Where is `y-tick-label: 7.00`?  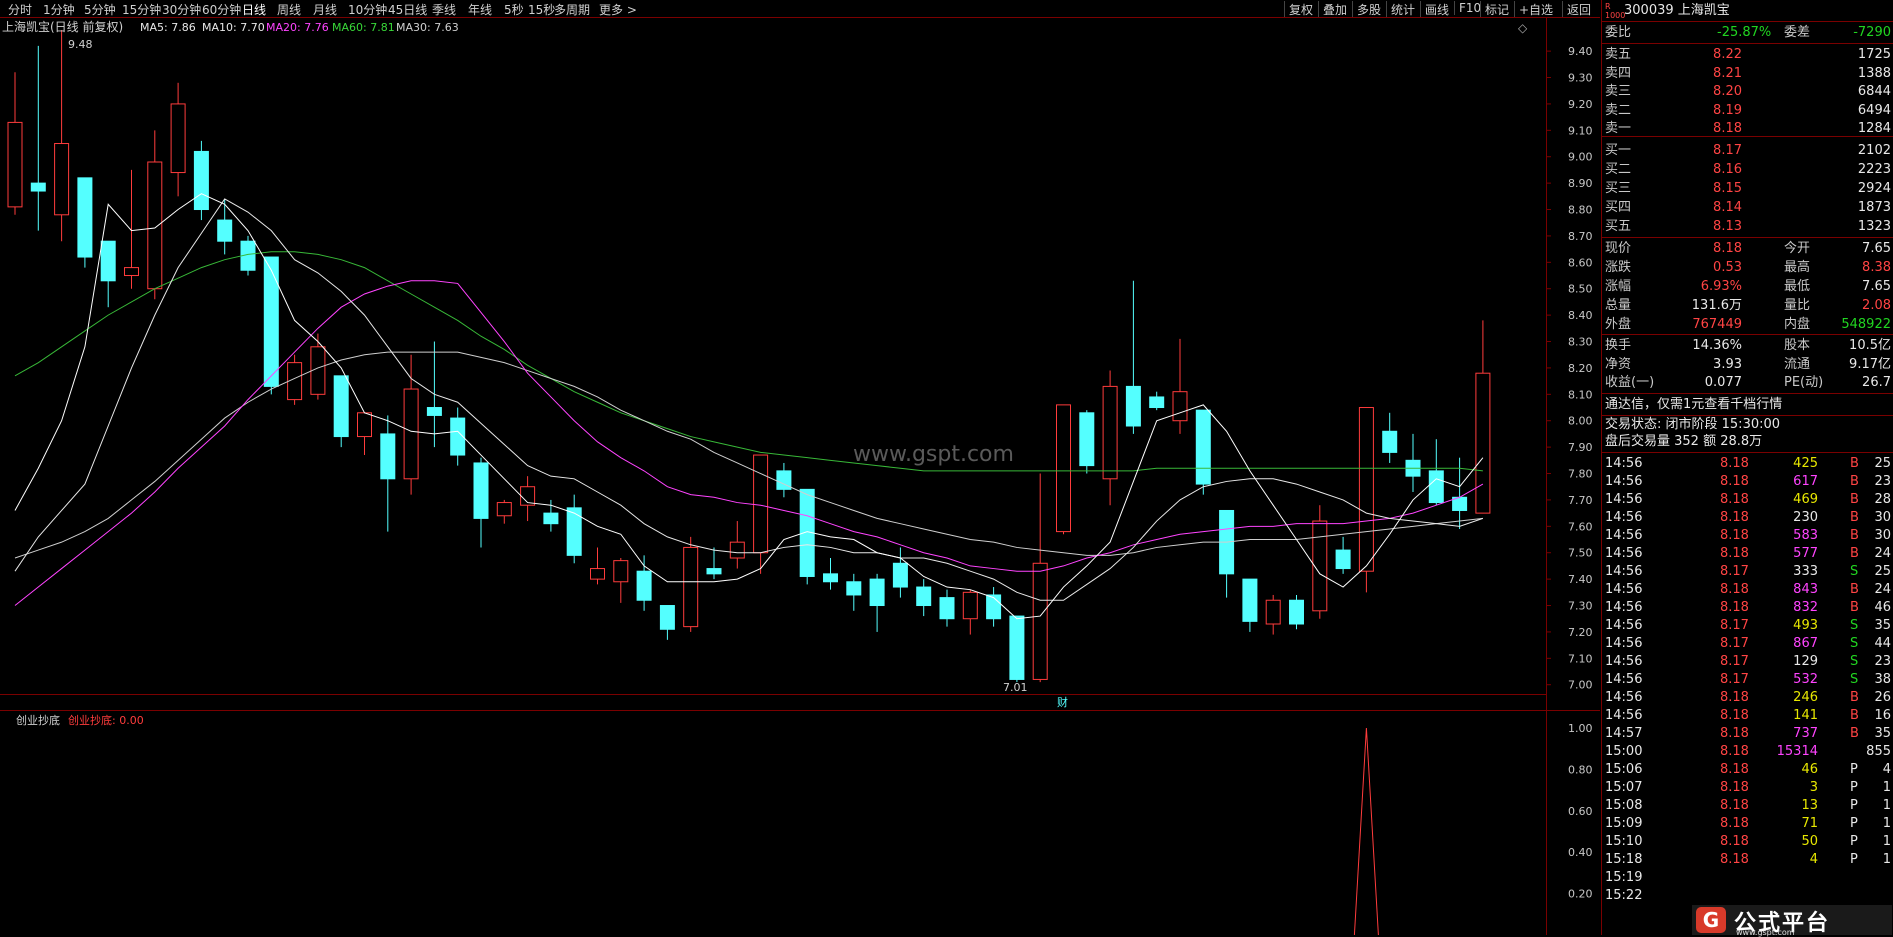
y-tick-label: 7.00 is located at coordinates (1580, 685).